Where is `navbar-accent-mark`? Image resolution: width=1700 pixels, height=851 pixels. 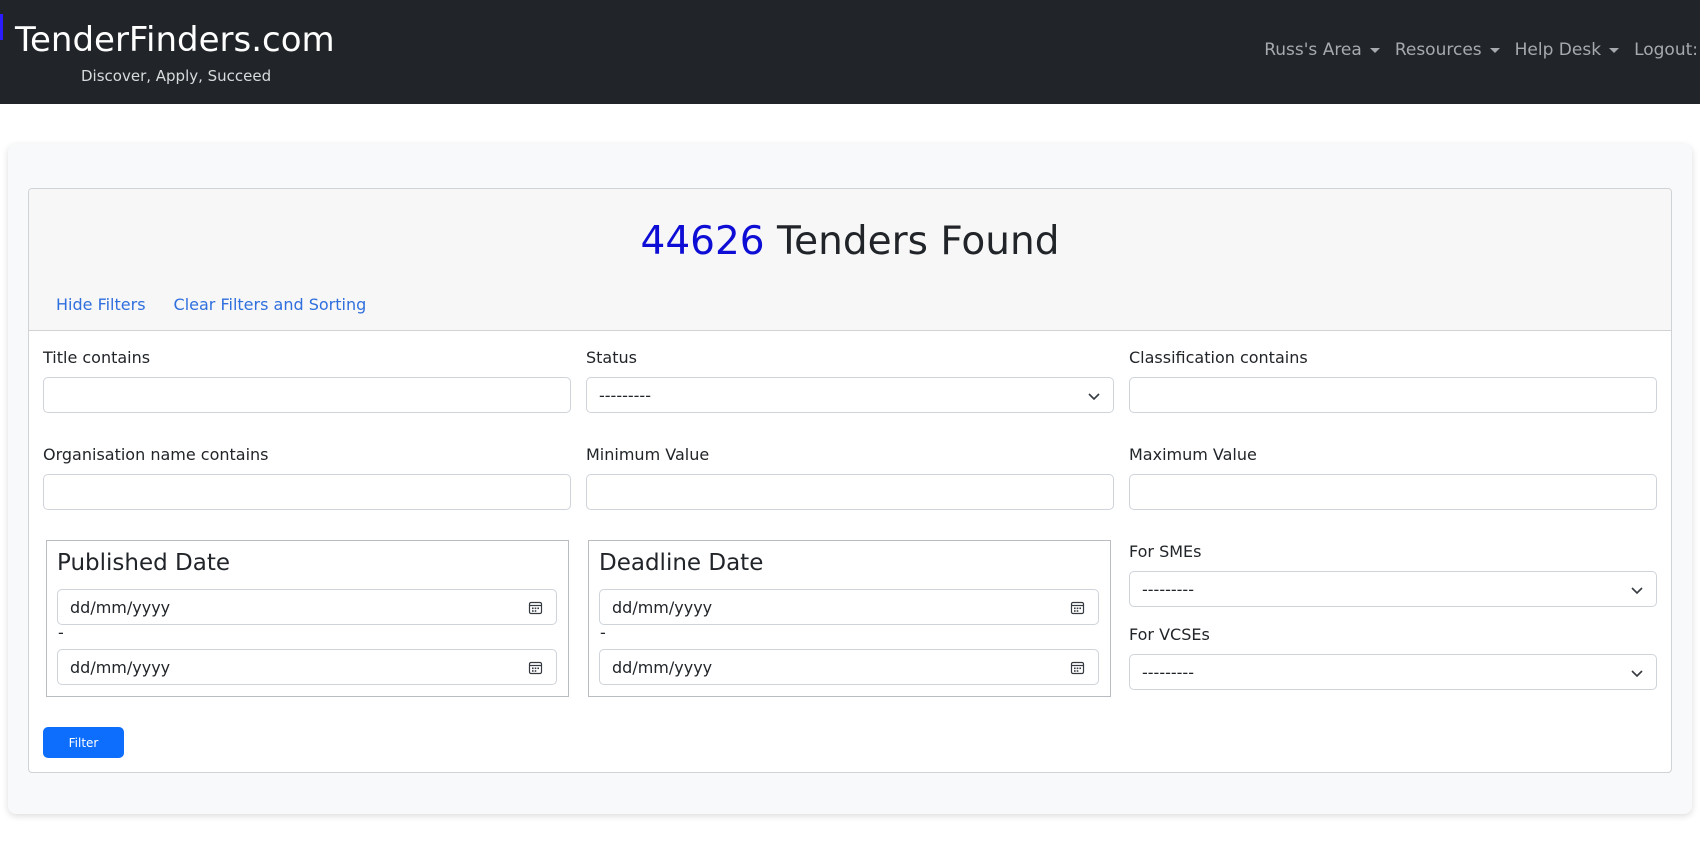 navbar-accent-mark is located at coordinates (1, 27).